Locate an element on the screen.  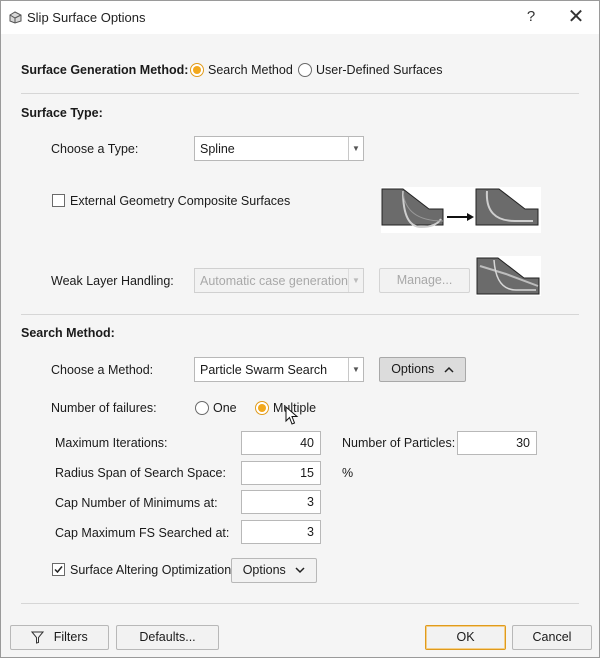
help-button: ? is located at coordinates (531, 17).